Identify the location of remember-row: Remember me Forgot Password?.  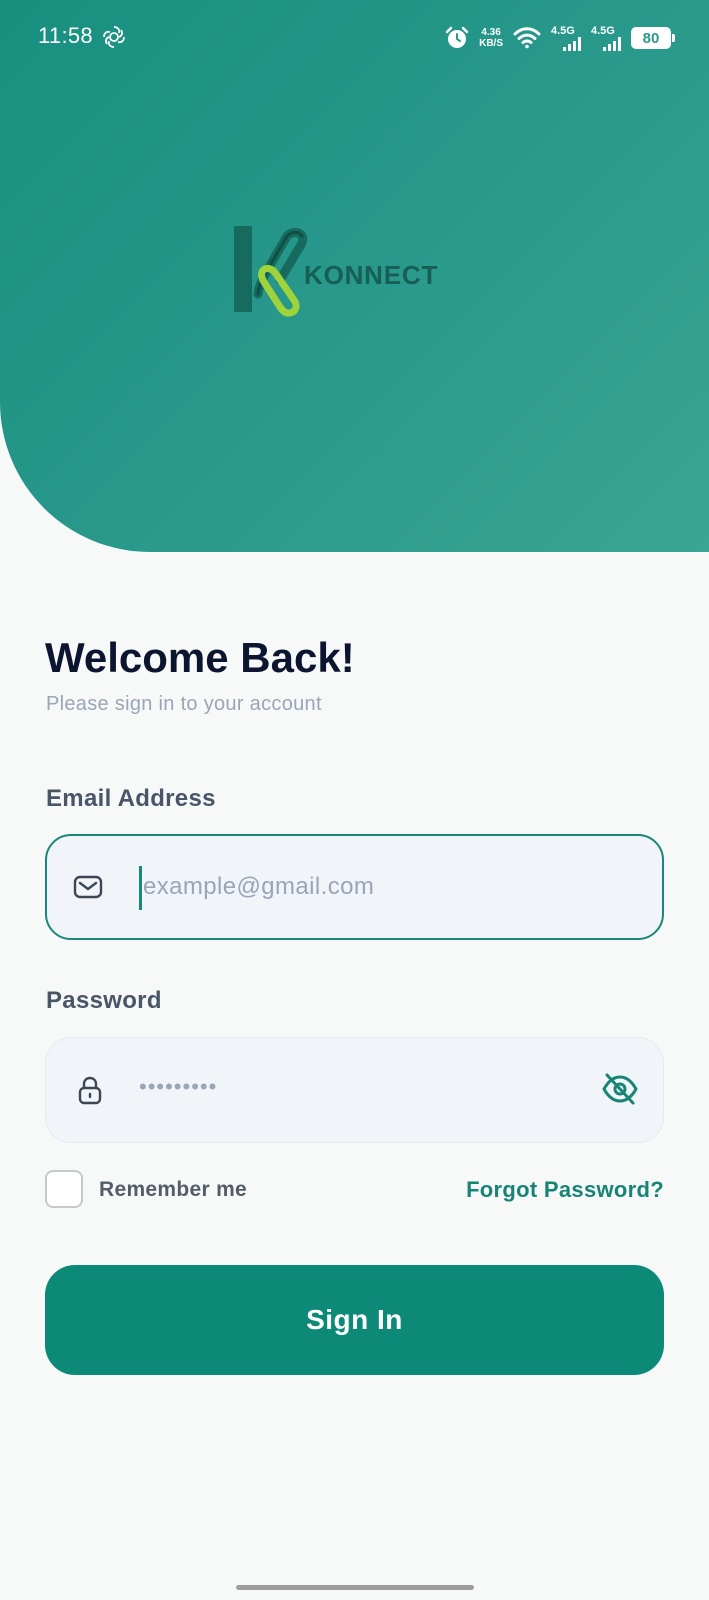
(354, 1189).